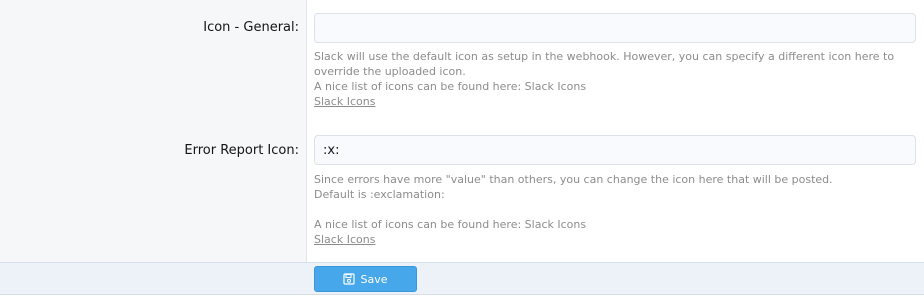 The image size is (924, 300). Describe the element at coordinates (374, 279) in the screenshot. I see `save-button-label: Save` at that location.